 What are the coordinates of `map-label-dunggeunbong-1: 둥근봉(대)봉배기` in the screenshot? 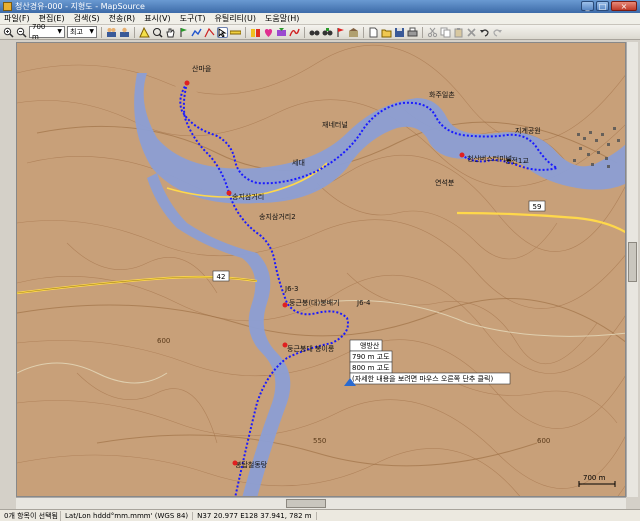 It's located at (314, 302).